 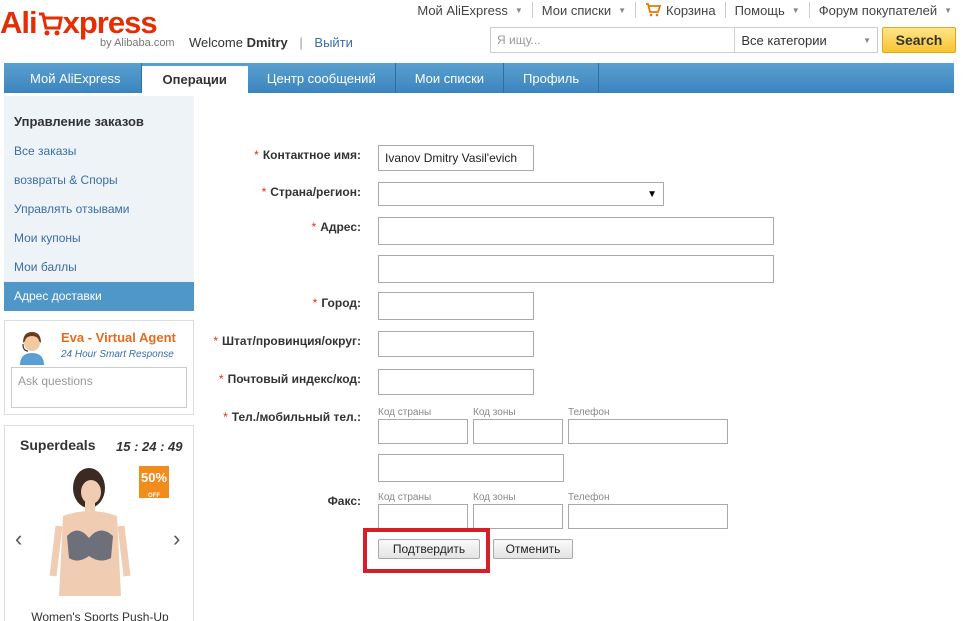 I want to click on sidebar-item-my-coupons: Мои купоны, so click(x=99, y=238).